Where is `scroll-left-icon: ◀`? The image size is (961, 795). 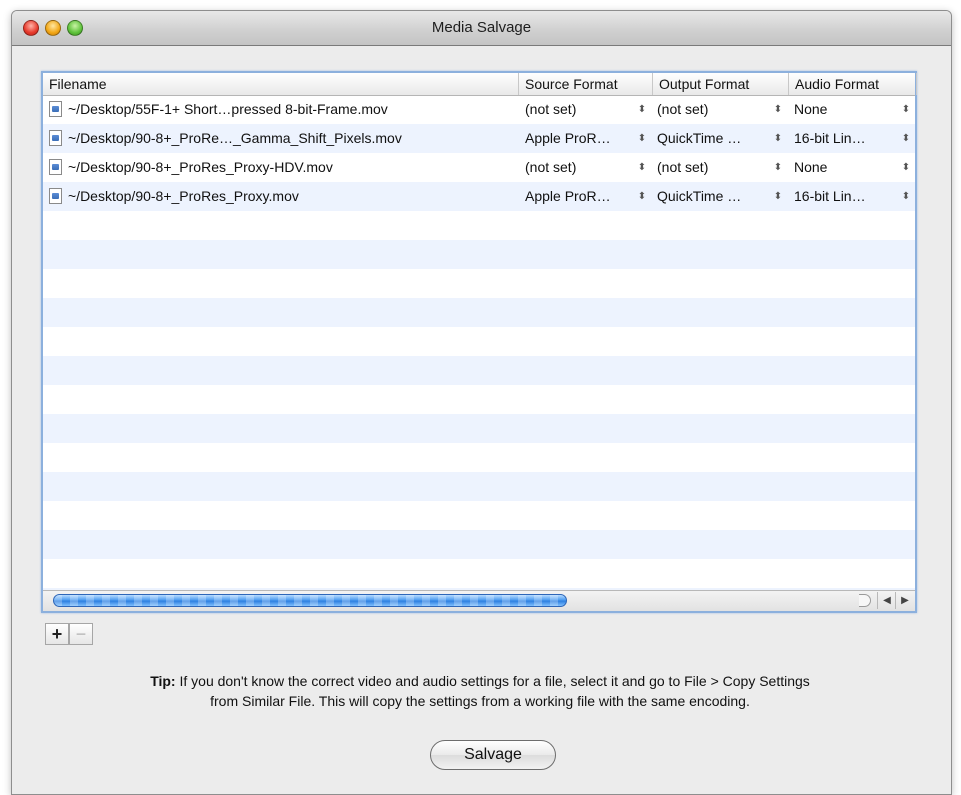 scroll-left-icon: ◀ is located at coordinates (886, 600).